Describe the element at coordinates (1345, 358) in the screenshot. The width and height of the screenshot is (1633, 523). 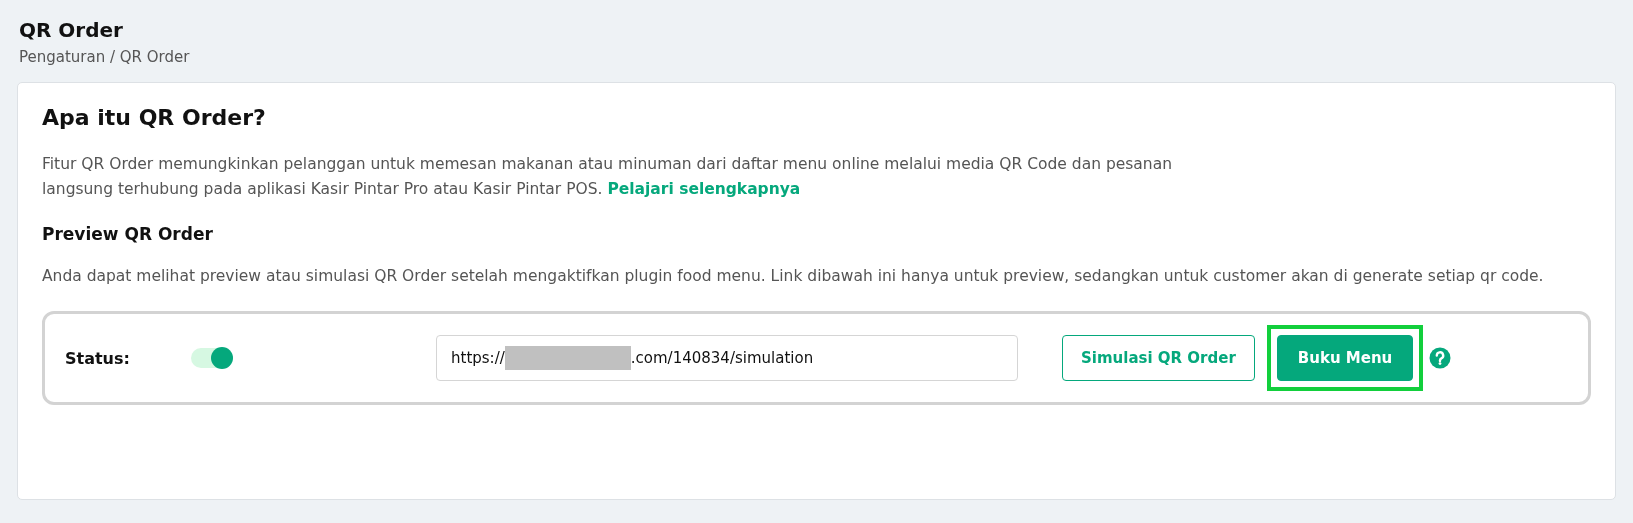
I see `menu-button: Buku Menu` at that location.